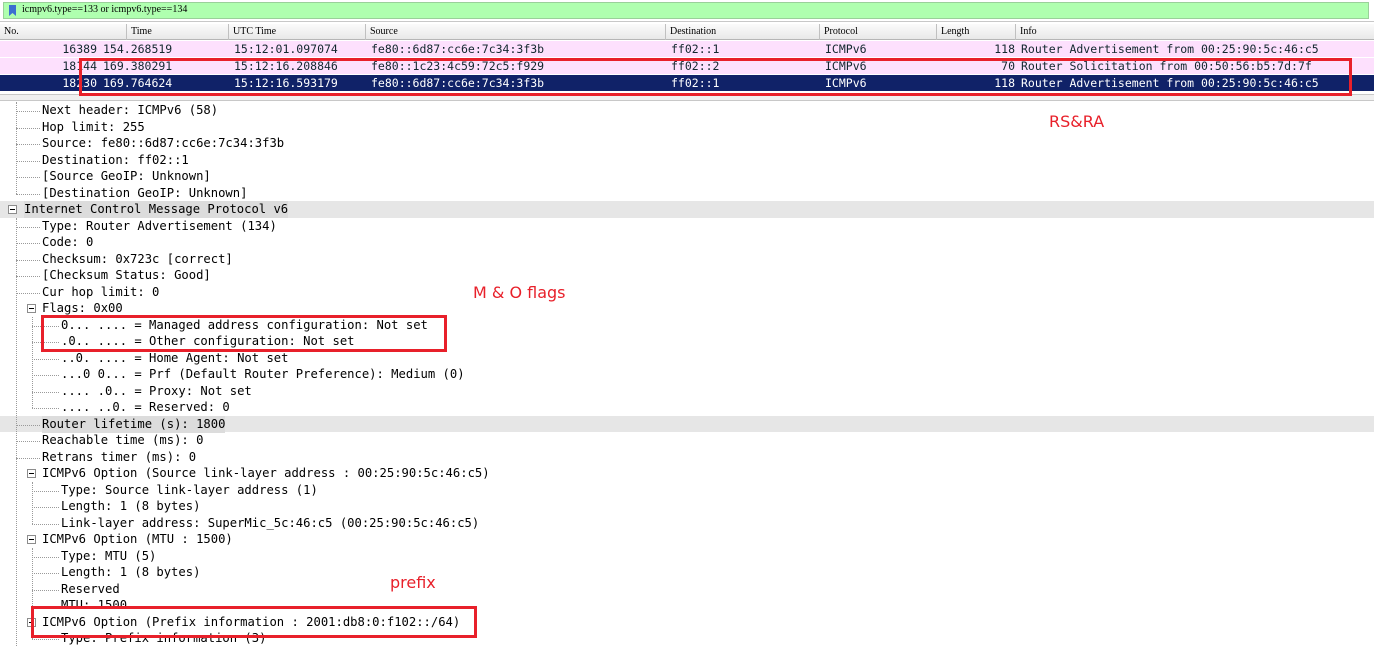  Describe the element at coordinates (715, 77) in the screenshot. I see `rs-ra-highlight-box` at that location.